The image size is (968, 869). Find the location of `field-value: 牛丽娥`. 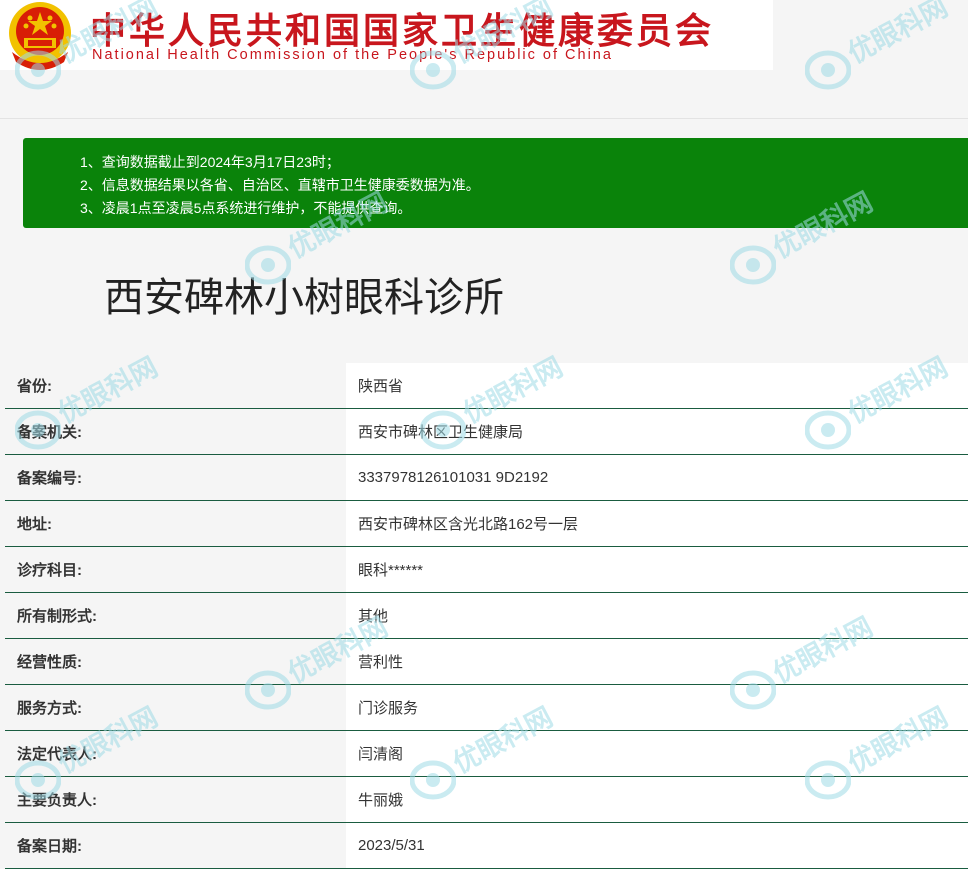

field-value: 牛丽娥 is located at coordinates (657, 799).